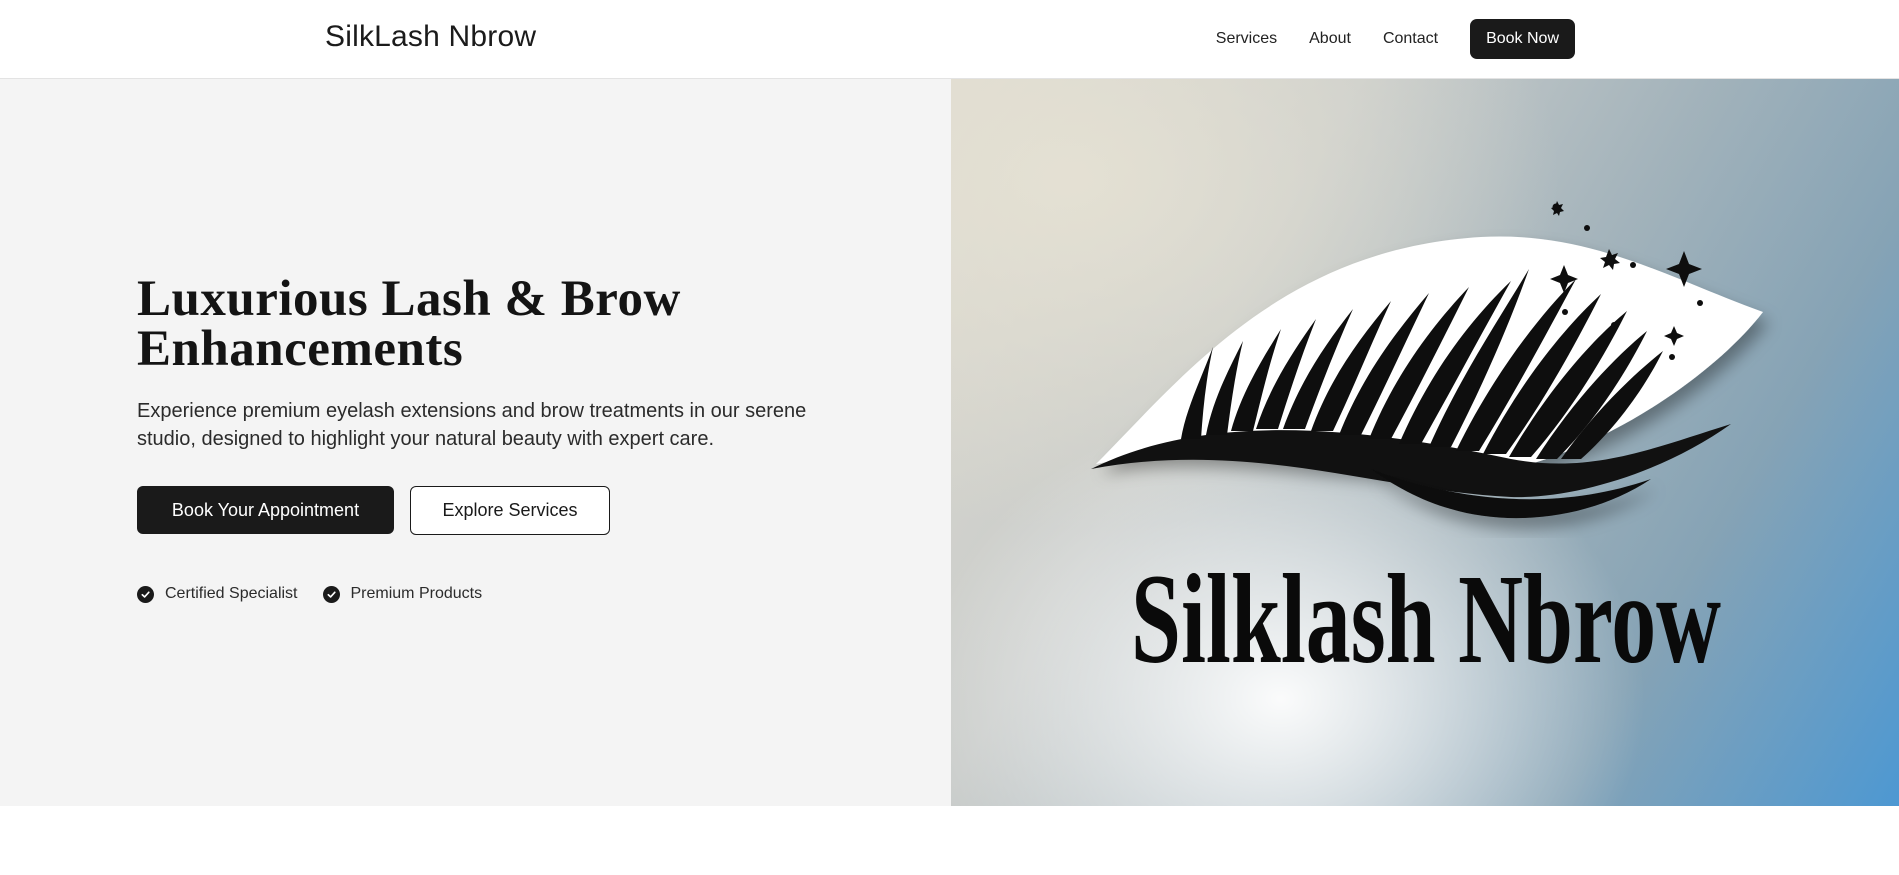 This screenshot has height=875, width=1899. Describe the element at coordinates (409, 324) in the screenshot. I see `hero-title: Luxurious Lash & Brow Enhancements` at that location.